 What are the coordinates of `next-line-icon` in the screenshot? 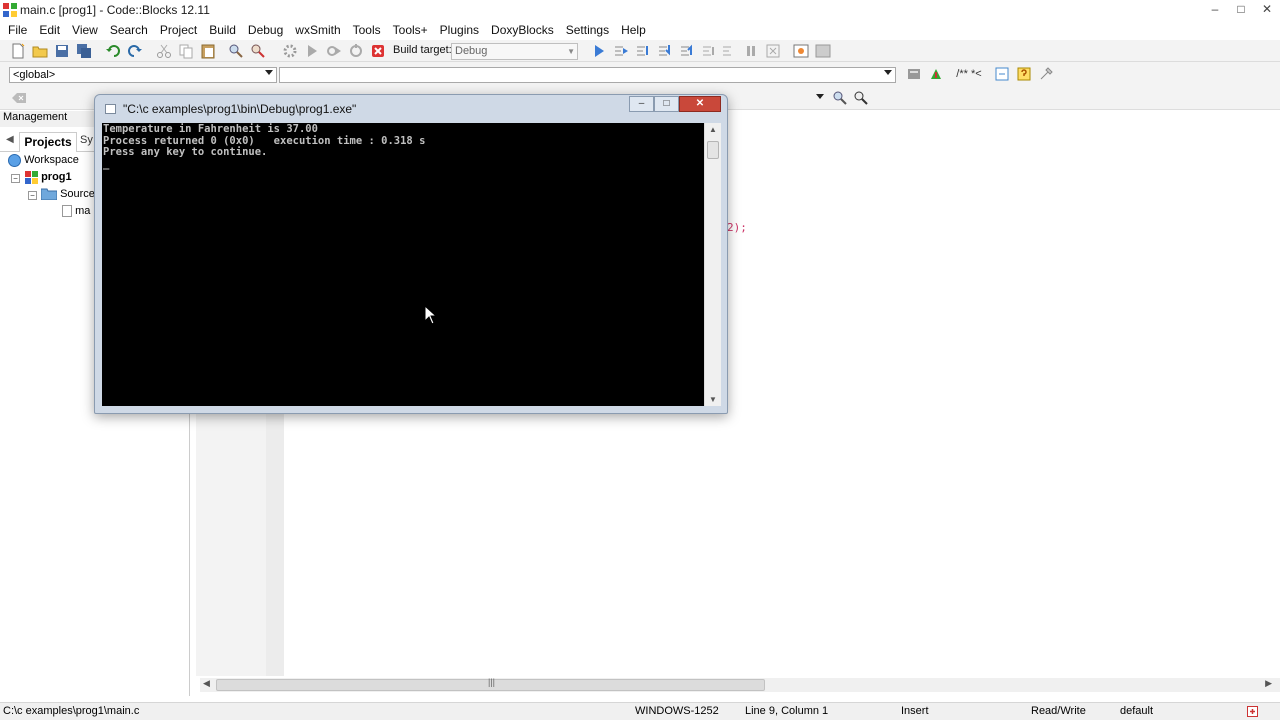 It's located at (643, 51).